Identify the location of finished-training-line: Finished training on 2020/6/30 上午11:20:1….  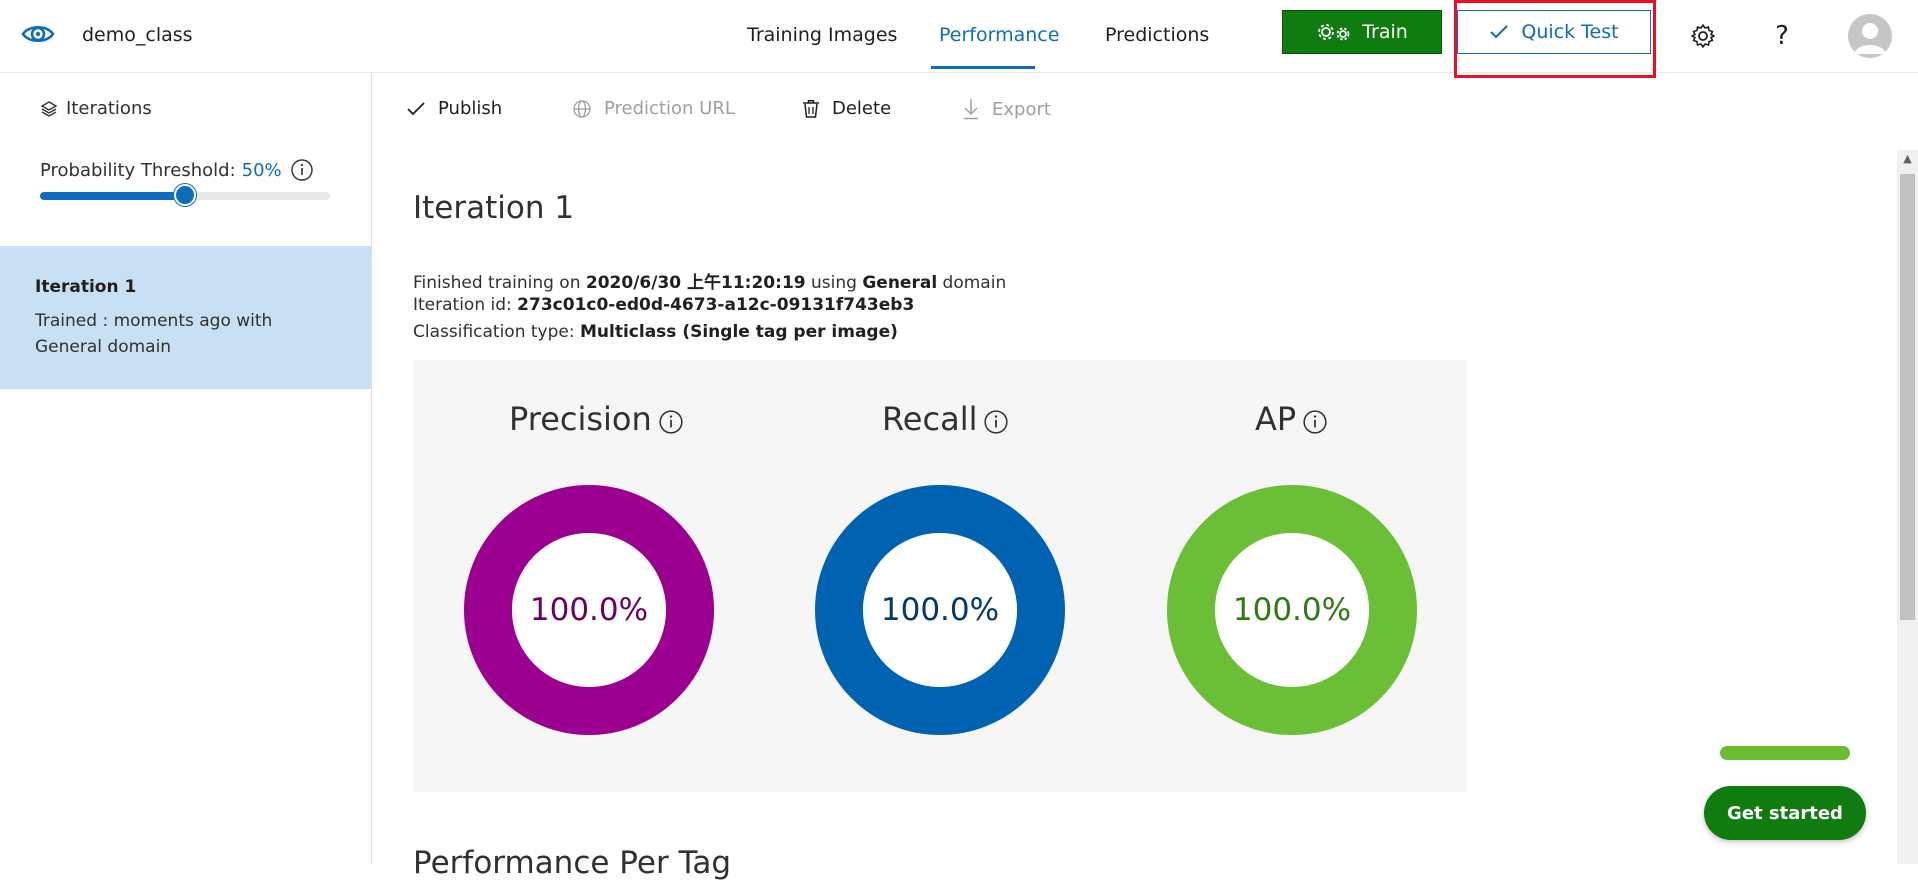
(709, 280).